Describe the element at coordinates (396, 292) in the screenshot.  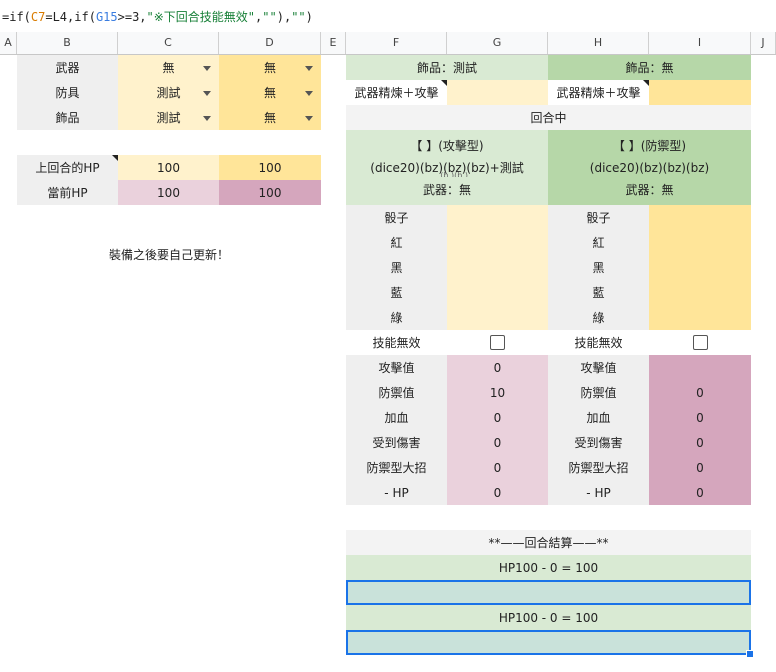
I see `left-blue-label: 藍` at that location.